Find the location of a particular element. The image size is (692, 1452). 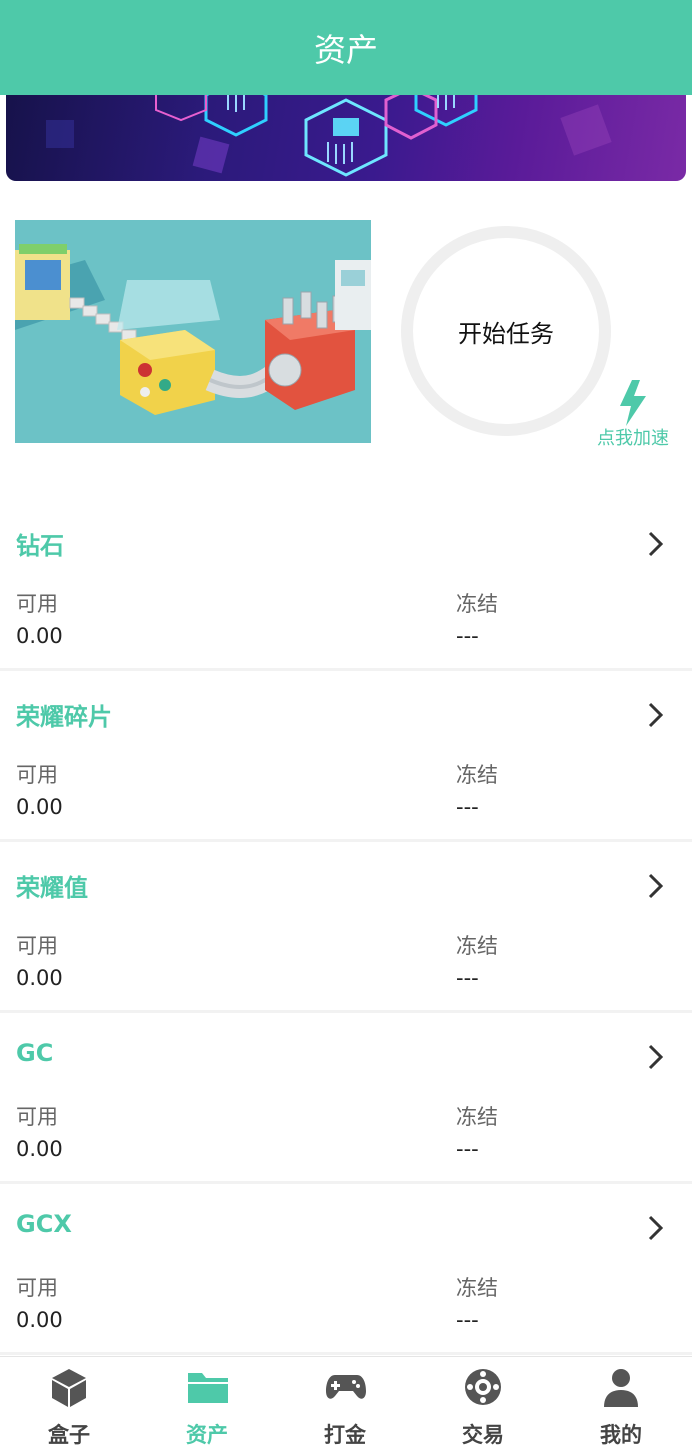

boost-label: 点我加速 is located at coordinates (633, 438).